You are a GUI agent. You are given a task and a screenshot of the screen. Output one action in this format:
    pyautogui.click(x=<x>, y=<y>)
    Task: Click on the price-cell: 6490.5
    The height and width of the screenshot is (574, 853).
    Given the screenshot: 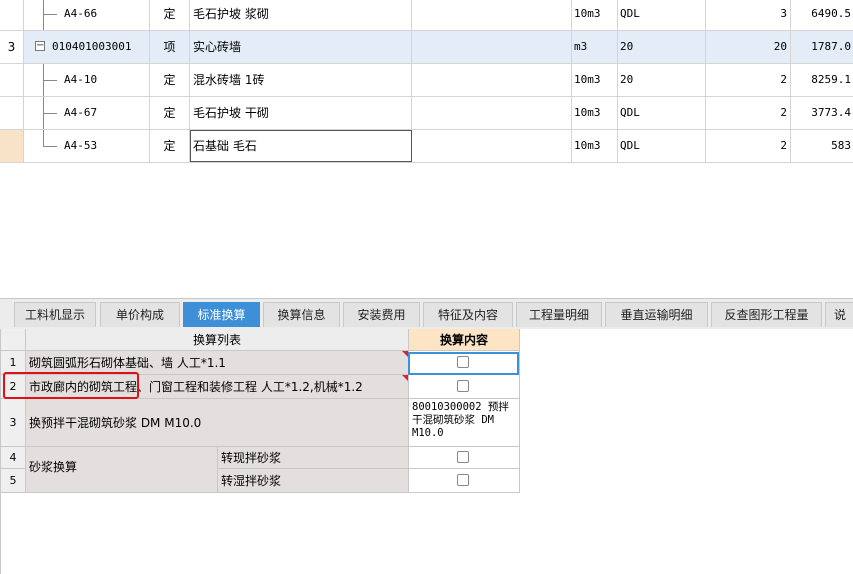 What is the action you would take?
    pyautogui.click(x=822, y=15)
    